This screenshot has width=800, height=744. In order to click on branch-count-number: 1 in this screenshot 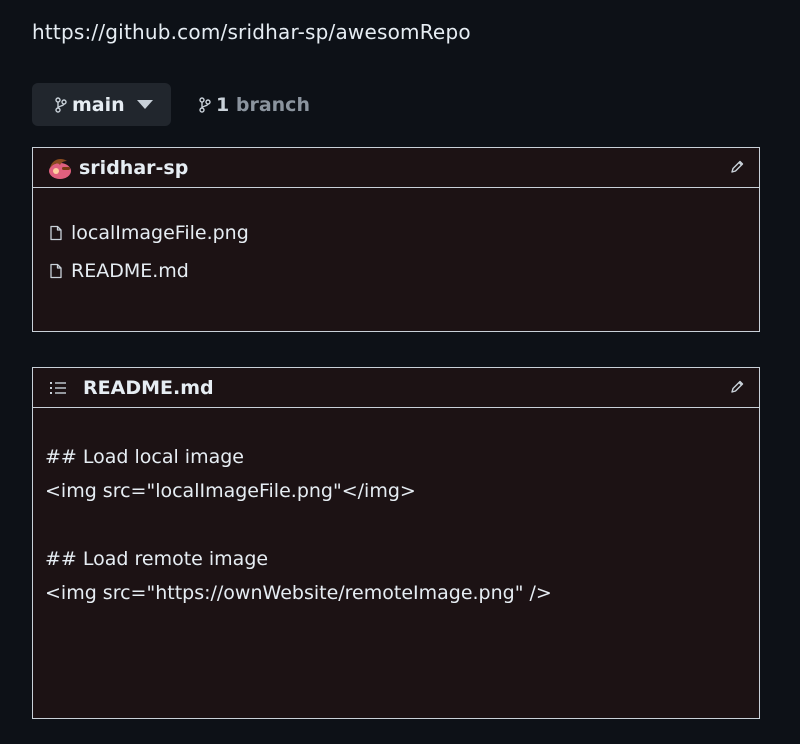, I will do `click(223, 105)`.